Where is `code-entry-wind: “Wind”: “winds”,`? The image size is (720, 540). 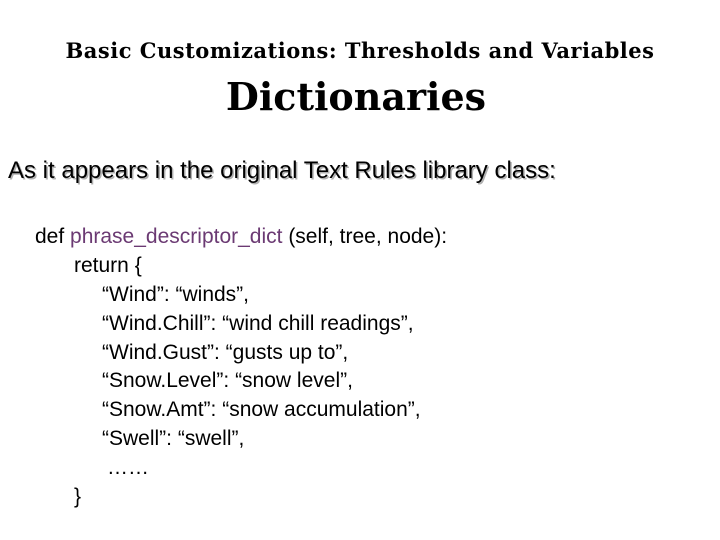 code-entry-wind: “Wind”: “winds”, is located at coordinates (176, 294).